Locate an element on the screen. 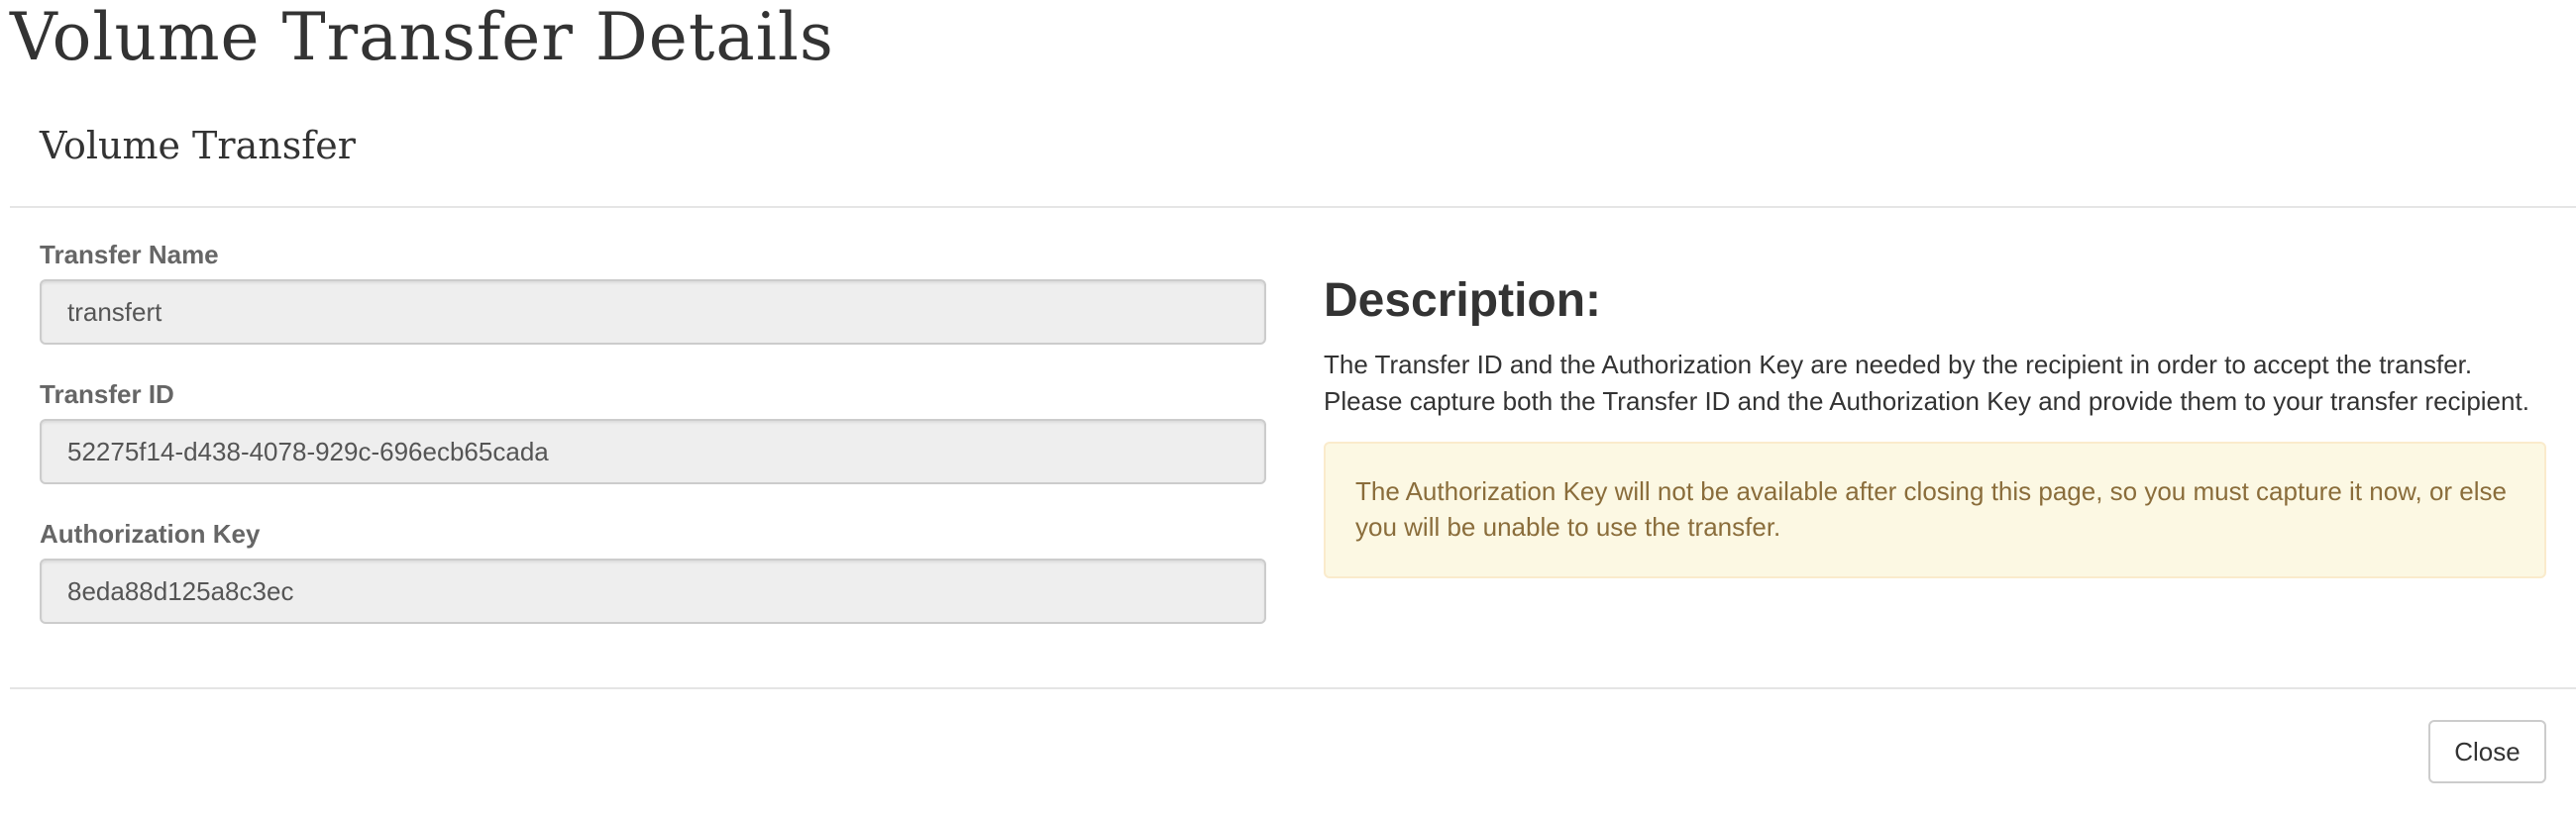 The width and height of the screenshot is (2576, 818). modal-footer-divider is located at coordinates (1293, 688).